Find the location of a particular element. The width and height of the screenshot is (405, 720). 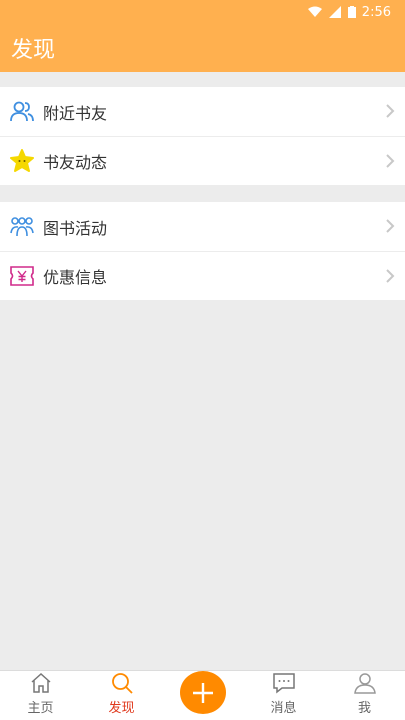

page-title: 发现 is located at coordinates (33, 50).